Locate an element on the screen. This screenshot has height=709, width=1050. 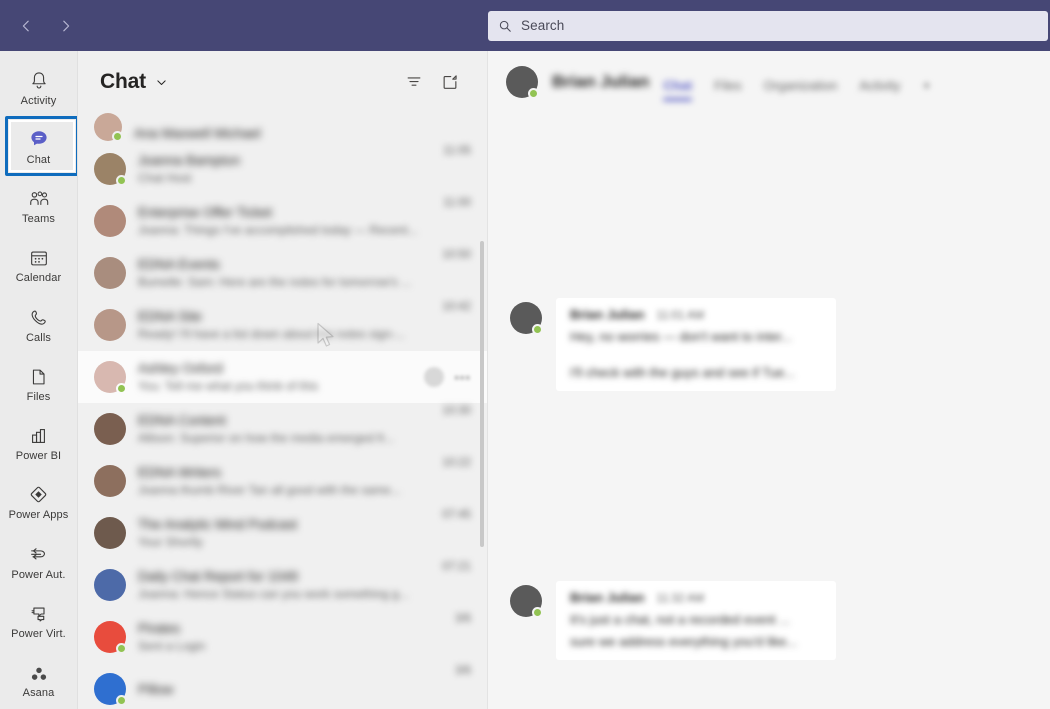
list-item: Ana Maxwell Michael is located at coordinates (282, 128).